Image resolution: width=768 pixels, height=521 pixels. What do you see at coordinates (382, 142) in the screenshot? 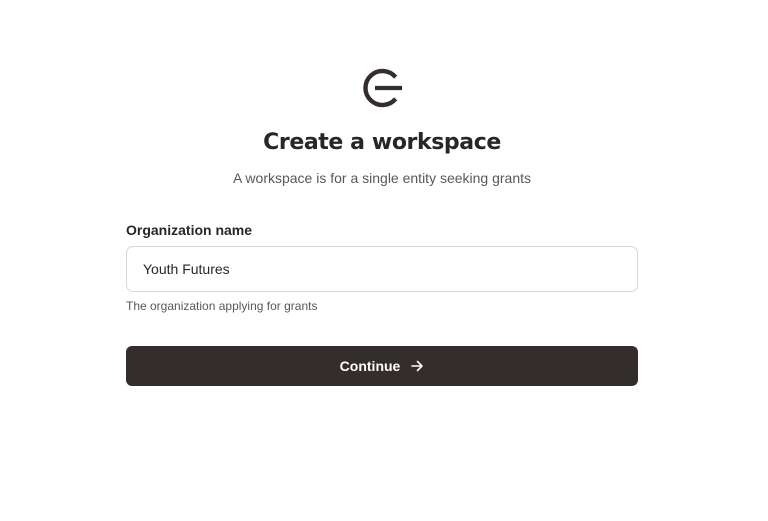
I see `page-title: Create a workspace` at bounding box center [382, 142].